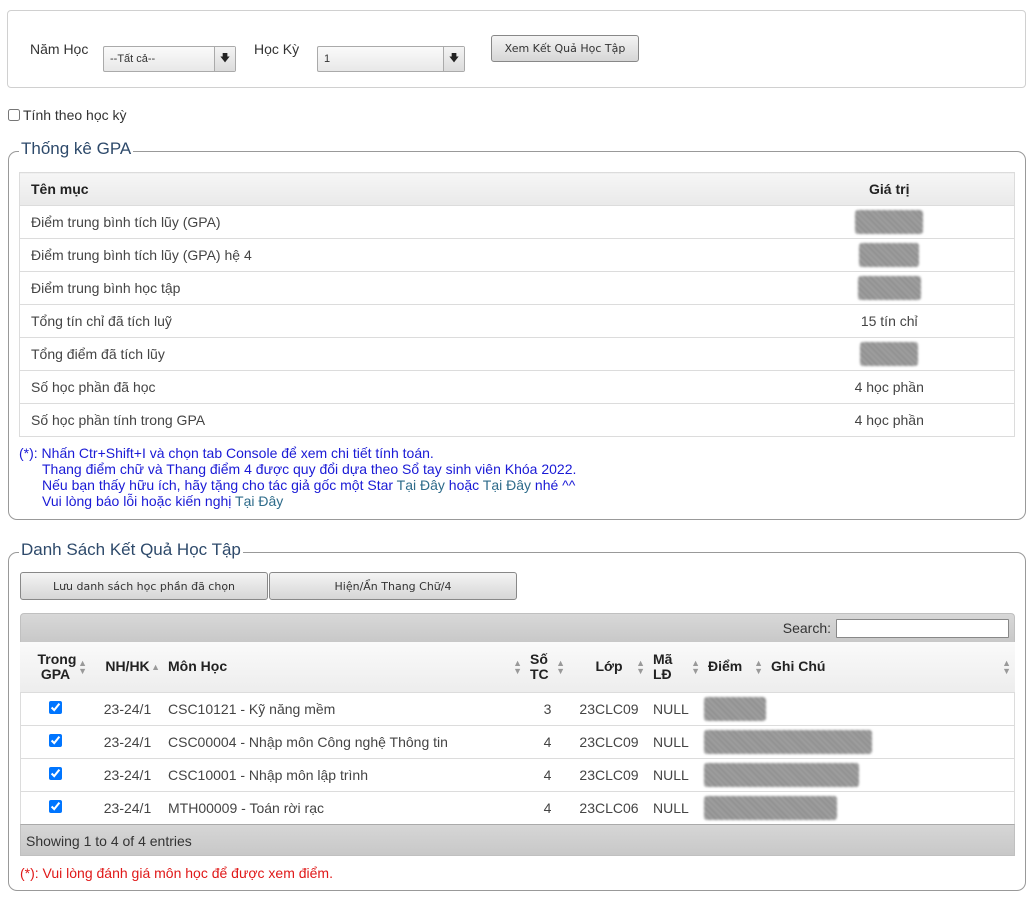  What do you see at coordinates (133, 59) in the screenshot?
I see `year-select-value: --Tất cả--` at bounding box center [133, 59].